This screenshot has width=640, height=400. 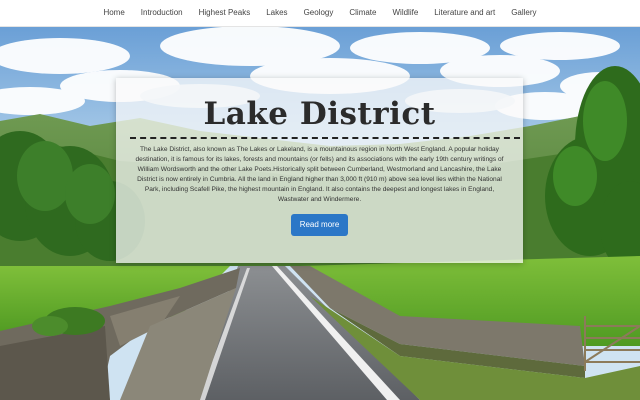 What do you see at coordinates (325, 138) in the screenshot?
I see `title-divider` at bounding box center [325, 138].